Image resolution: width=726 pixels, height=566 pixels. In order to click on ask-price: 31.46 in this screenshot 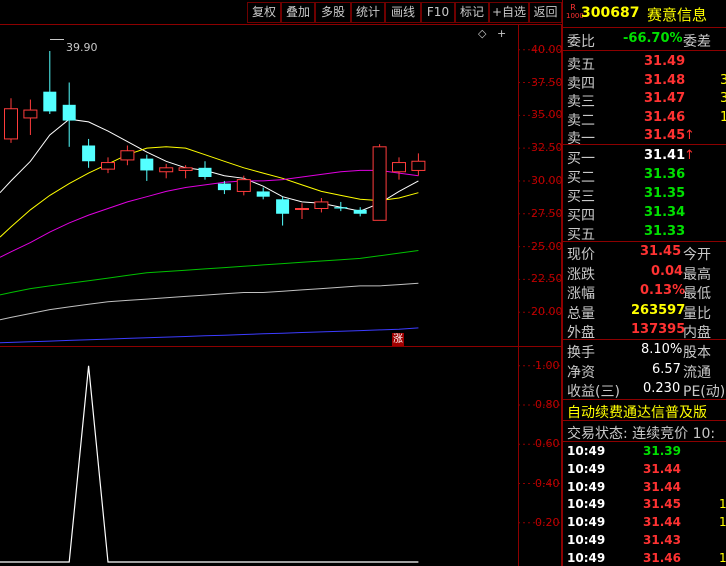, I will do `click(665, 117)`.